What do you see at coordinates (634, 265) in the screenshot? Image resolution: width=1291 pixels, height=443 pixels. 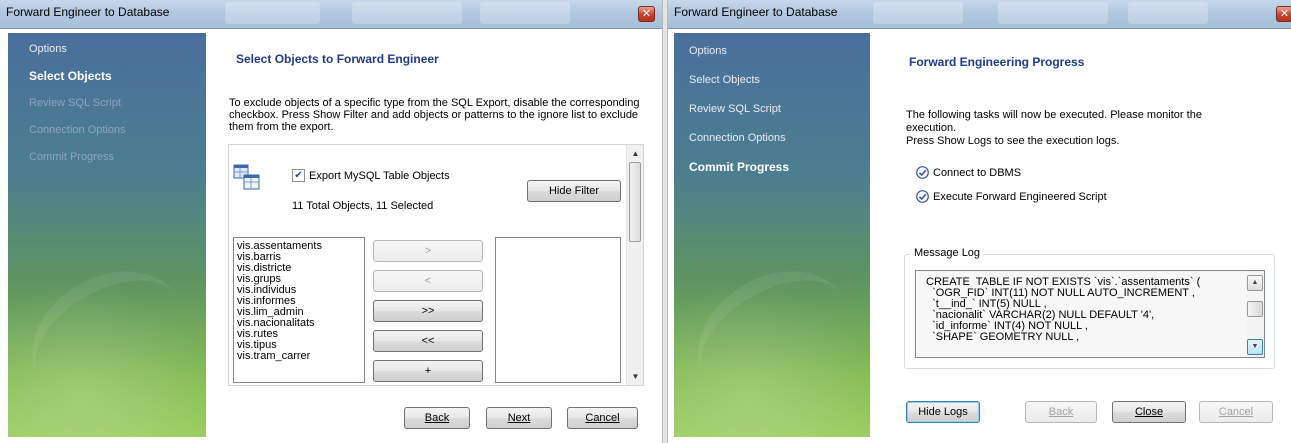 I see `filter-panel-scrollbar: ▲ ▼` at bounding box center [634, 265].